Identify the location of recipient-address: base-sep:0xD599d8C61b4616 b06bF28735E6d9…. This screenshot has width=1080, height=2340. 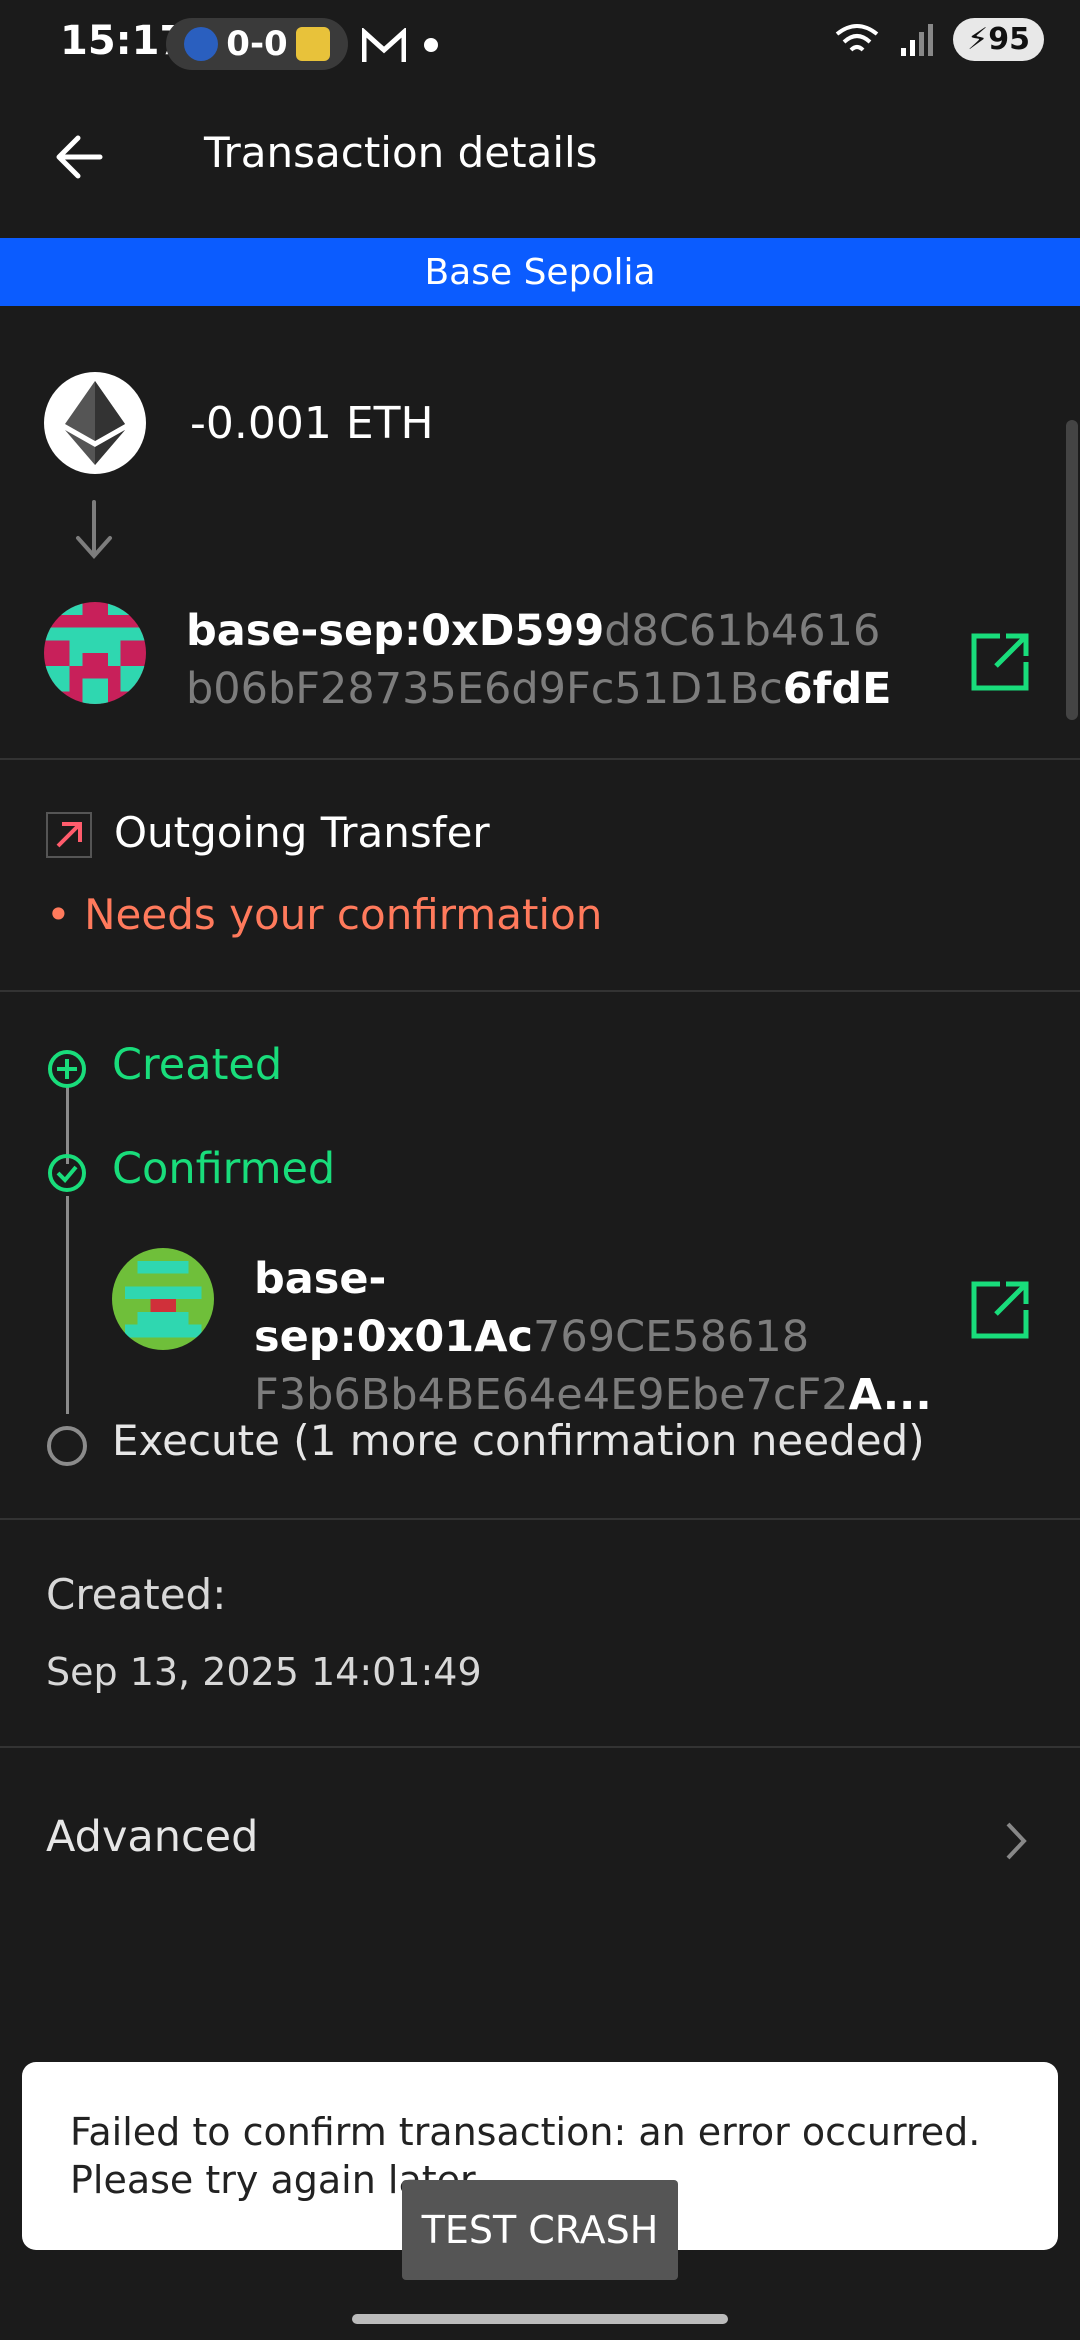
(539, 660).